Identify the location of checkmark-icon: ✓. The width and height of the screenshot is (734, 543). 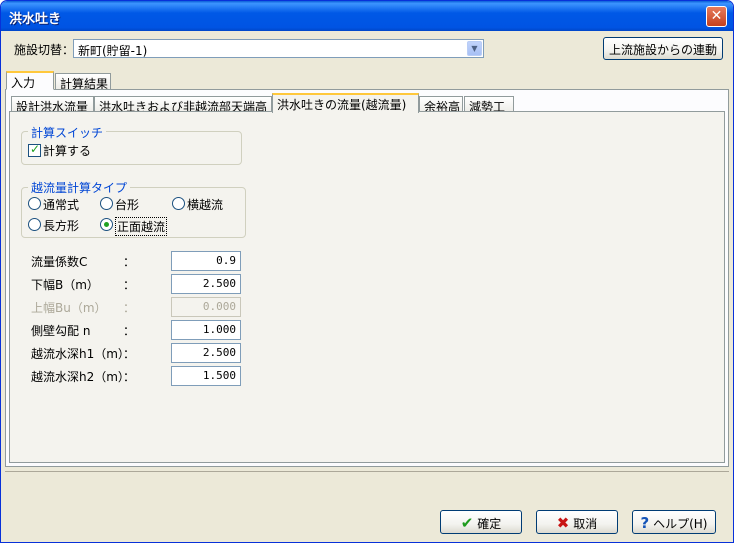
(35, 149).